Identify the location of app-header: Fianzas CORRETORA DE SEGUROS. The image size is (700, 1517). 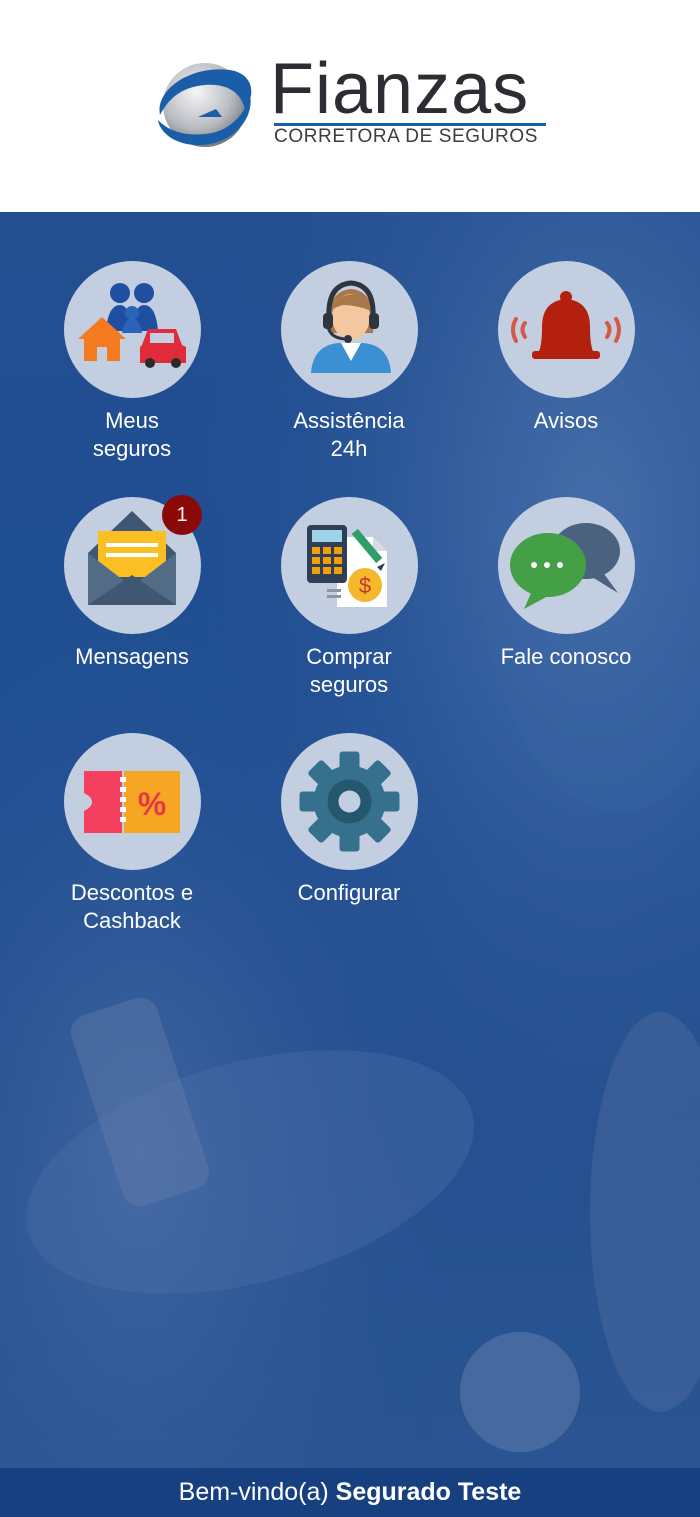
(350, 106).